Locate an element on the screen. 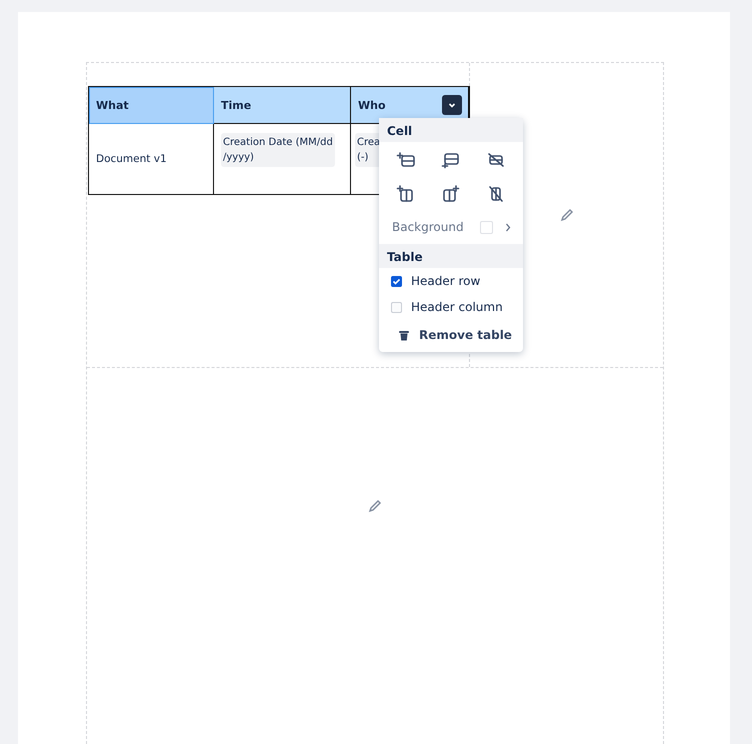 This screenshot has height=744, width=752. header-cell: Time is located at coordinates (282, 105).